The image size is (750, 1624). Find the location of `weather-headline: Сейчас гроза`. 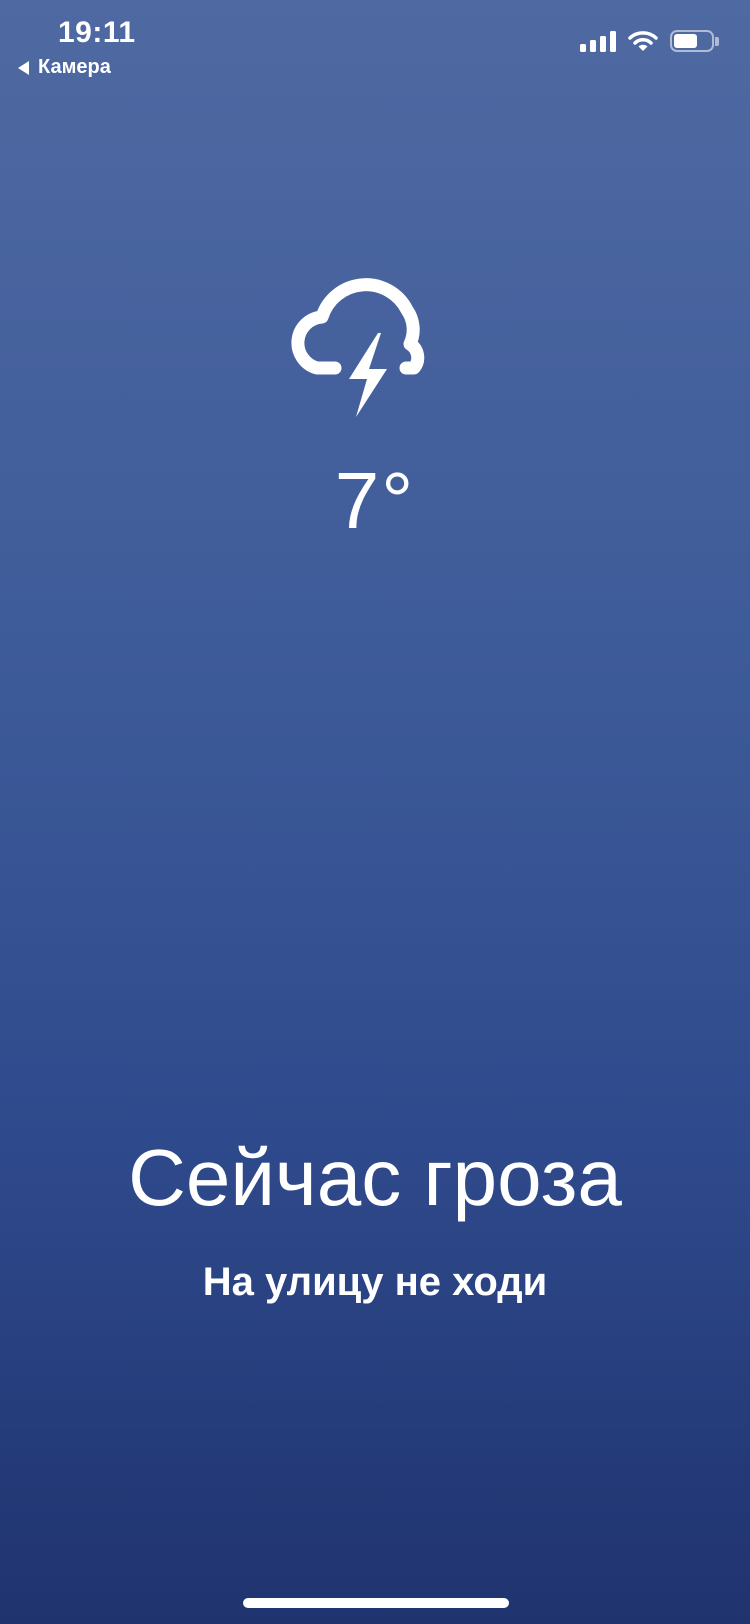

weather-headline: Сейчас гроза is located at coordinates (375, 1177).